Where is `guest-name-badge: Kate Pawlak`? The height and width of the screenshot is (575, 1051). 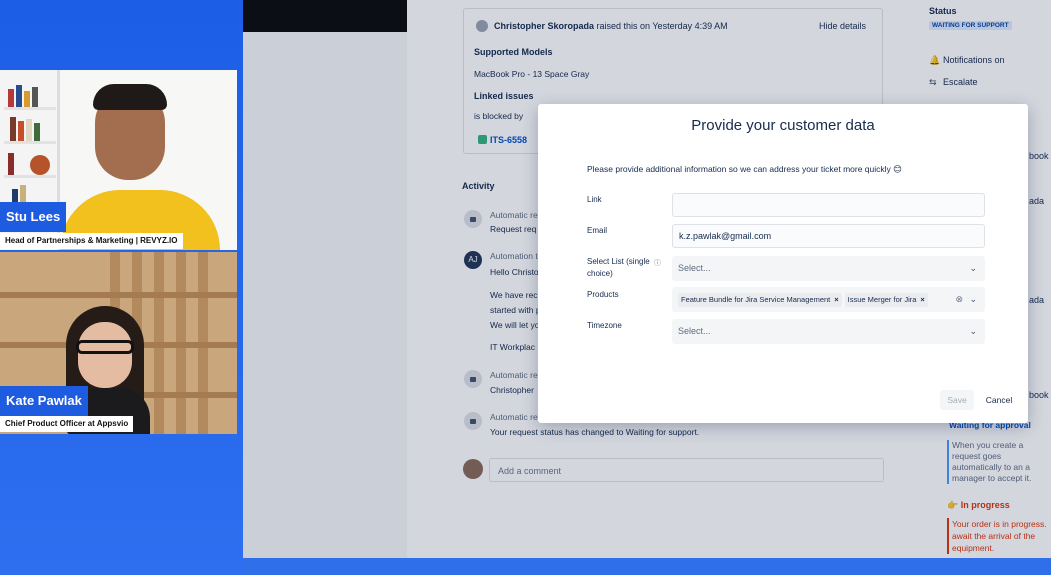
guest-name-badge: Kate Pawlak is located at coordinates (44, 401).